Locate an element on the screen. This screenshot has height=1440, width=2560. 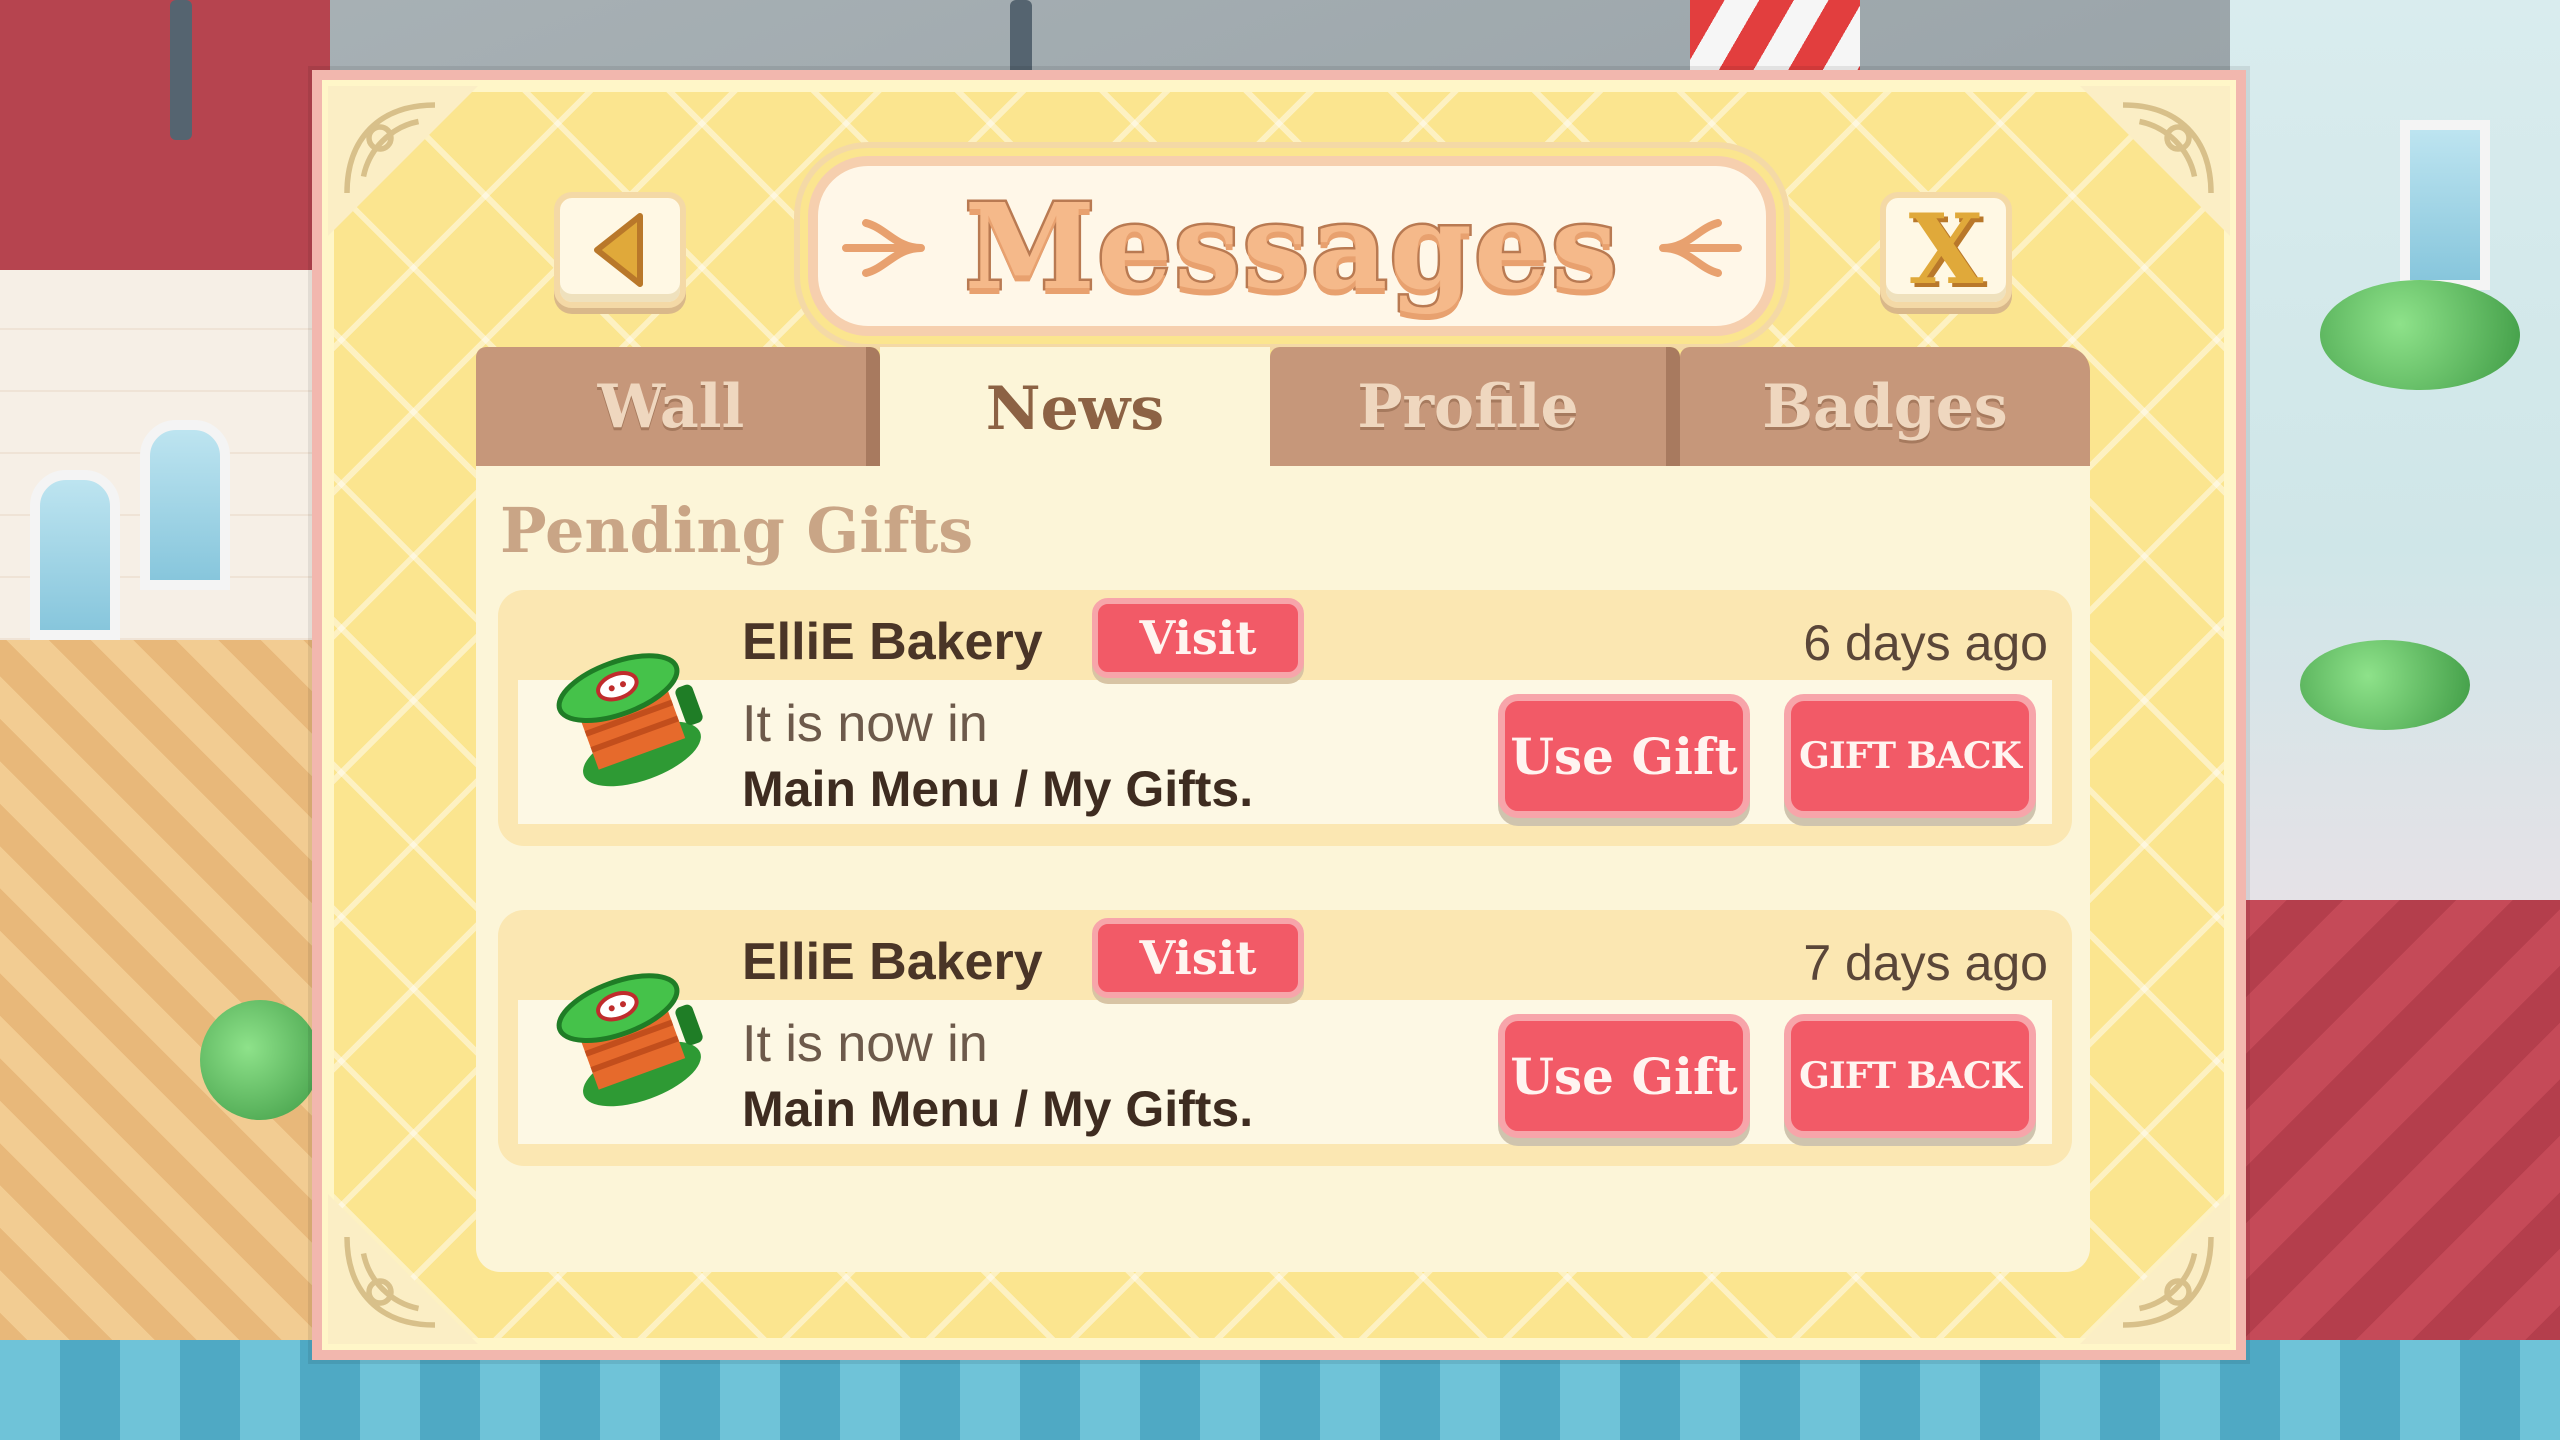
dialog-title: Messages is located at coordinates (1291, 246).